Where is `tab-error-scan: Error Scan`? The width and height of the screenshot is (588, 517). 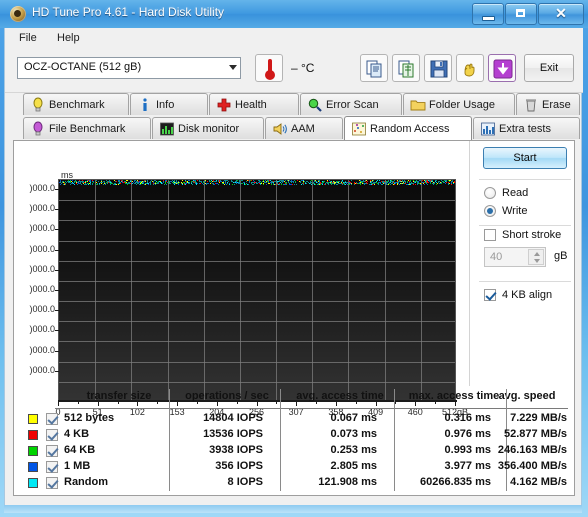
tab-error-scan: Error Scan is located at coordinates (351, 104).